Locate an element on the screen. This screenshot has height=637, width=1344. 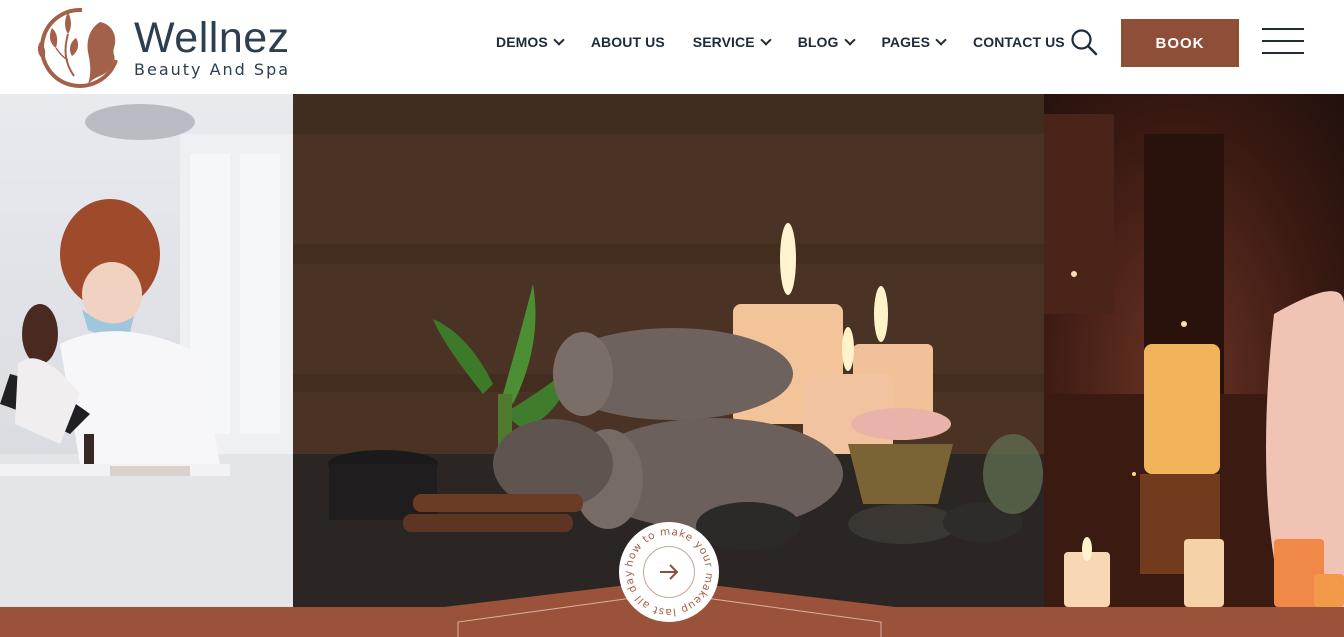
nav-item-label: PAGES is located at coordinates (906, 42).